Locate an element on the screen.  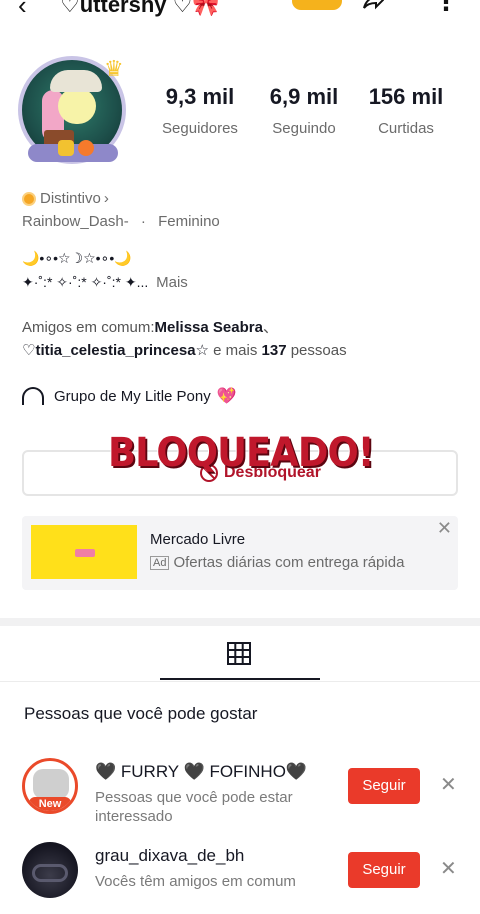
badge-link: Distintivo › is located at coordinates (65, 198).